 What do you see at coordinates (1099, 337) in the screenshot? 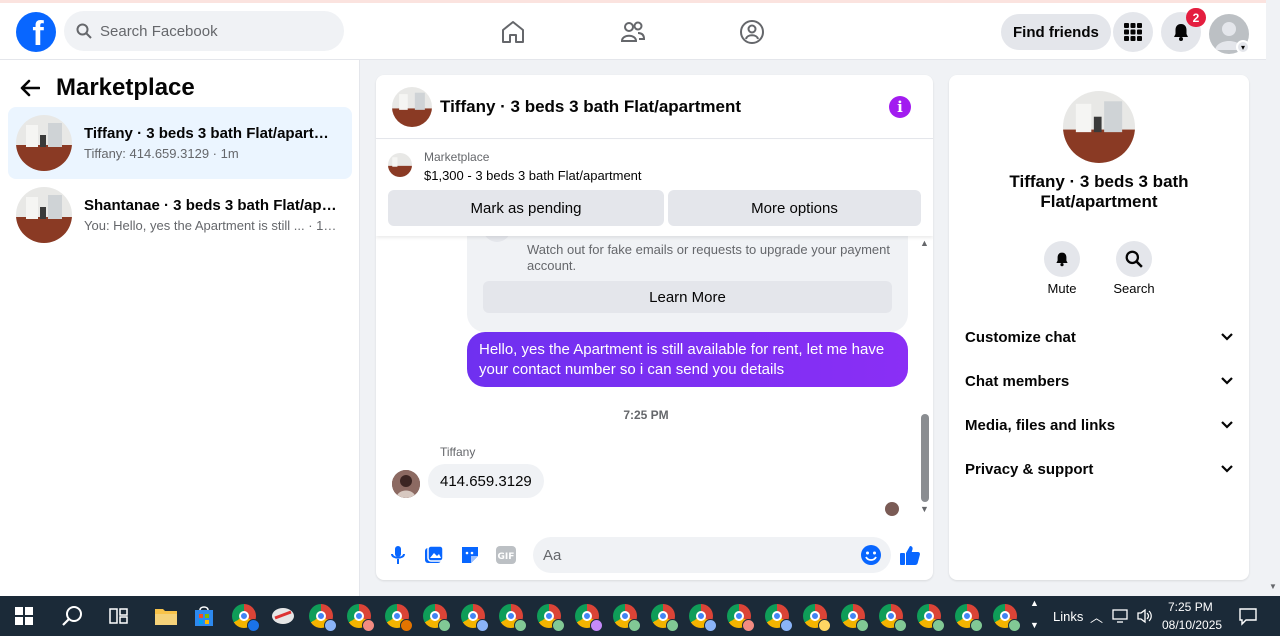
I see `customize-chat-row: Customize chat` at bounding box center [1099, 337].